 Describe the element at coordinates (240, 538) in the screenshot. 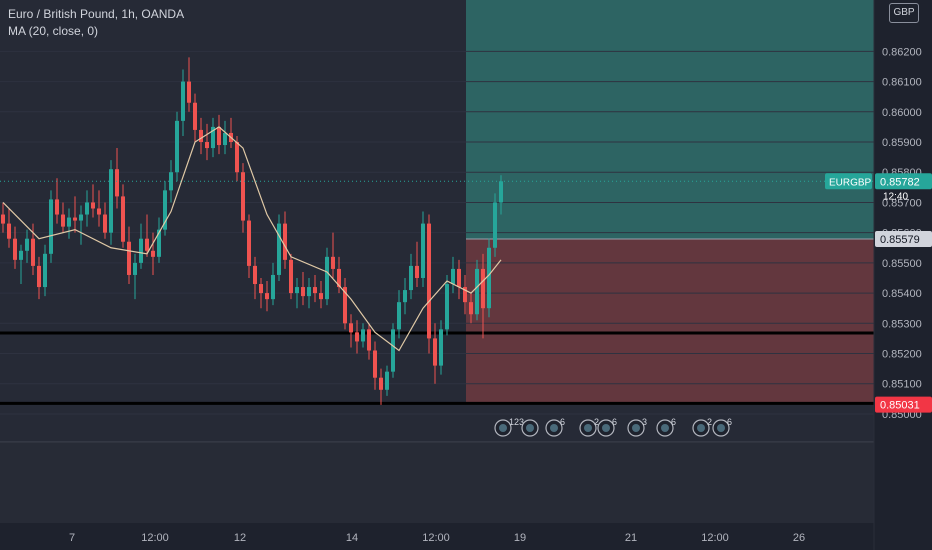

I see `x-tick-label: 12` at that location.